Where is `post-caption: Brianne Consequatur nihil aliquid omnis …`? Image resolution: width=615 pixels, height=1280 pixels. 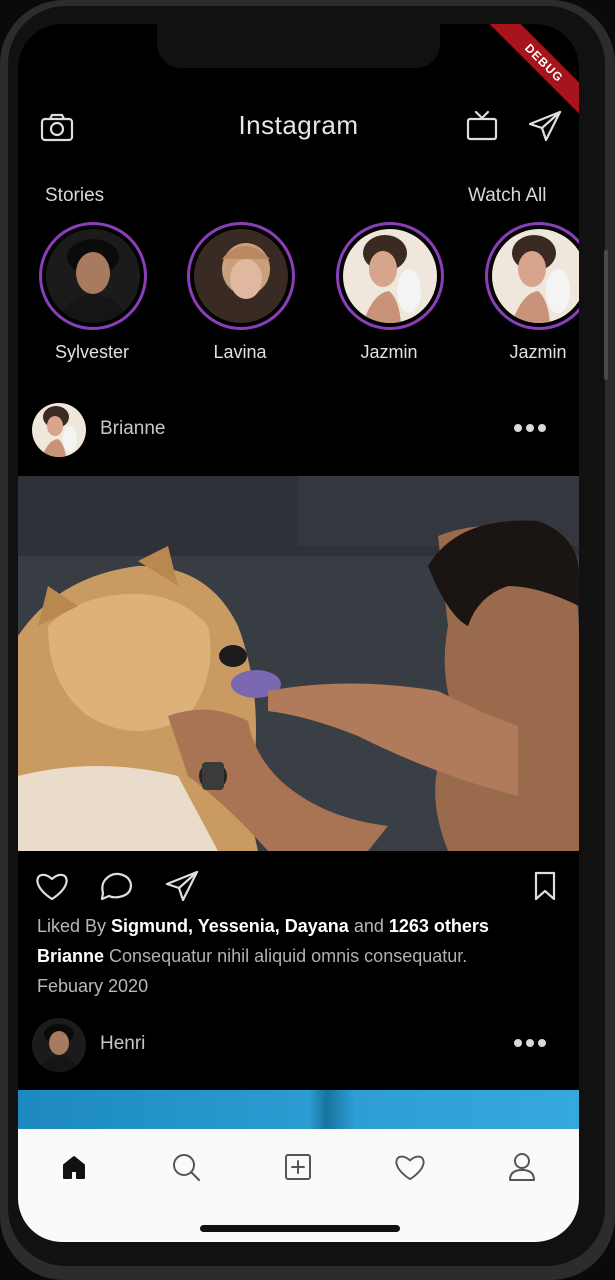 post-caption: Brianne Consequatur nihil aliquid omnis … is located at coordinates (252, 956).